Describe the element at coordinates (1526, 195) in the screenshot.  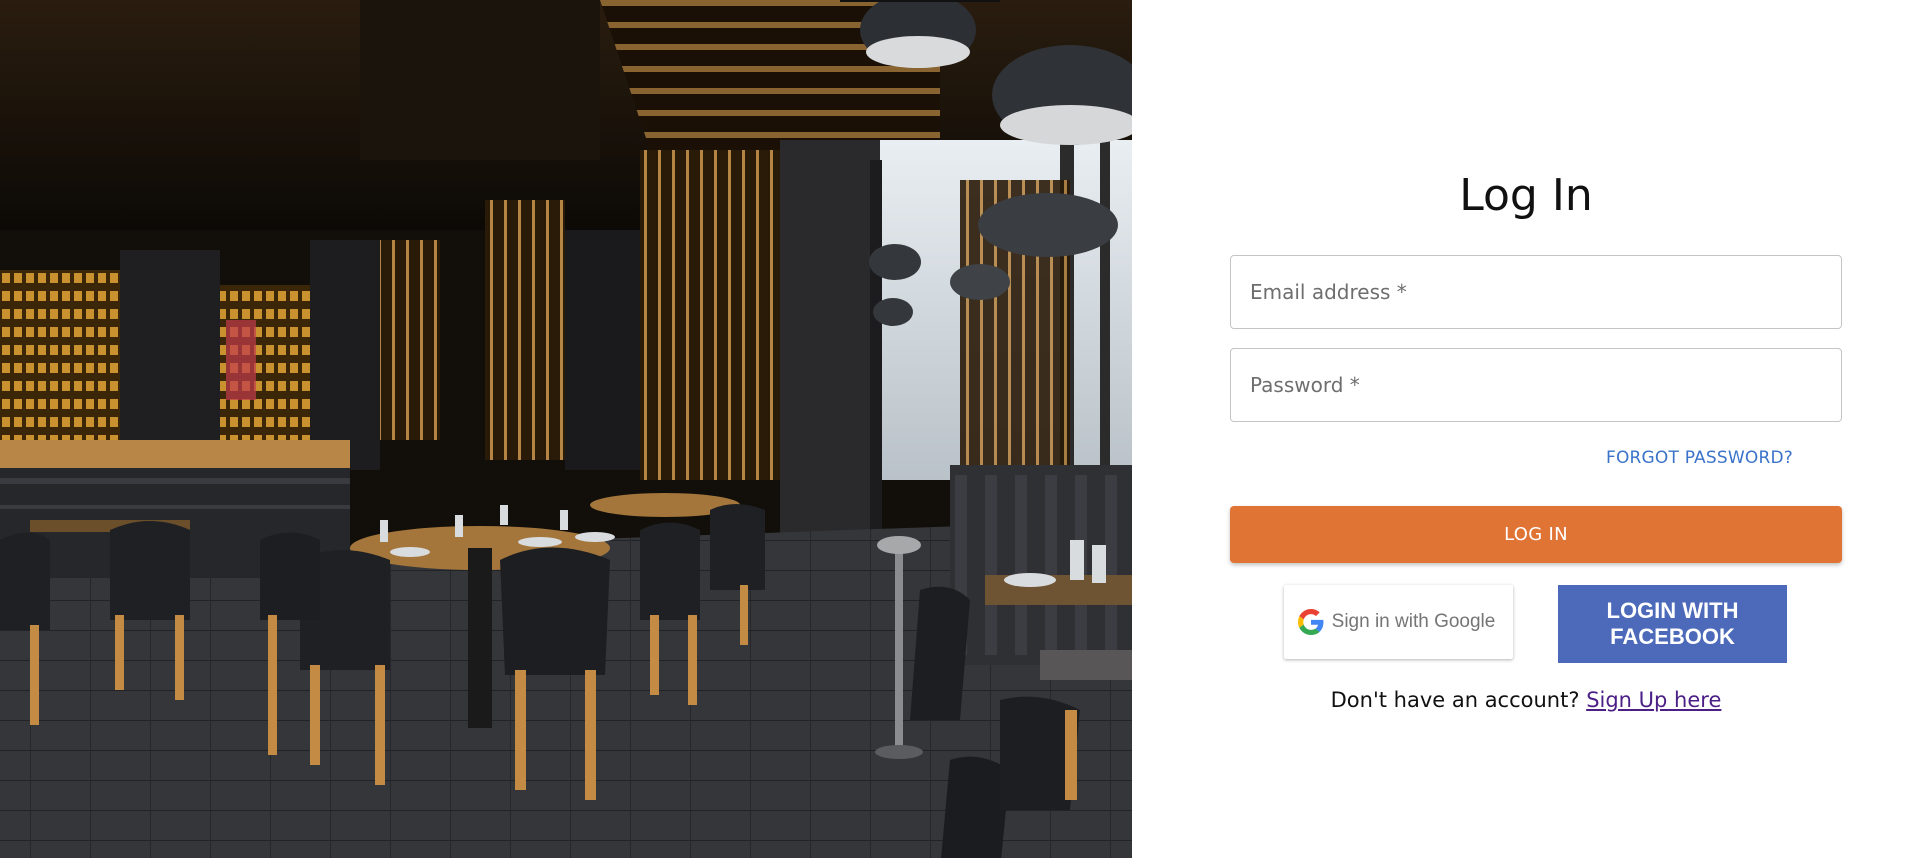
I see `page-title: Log In` at that location.